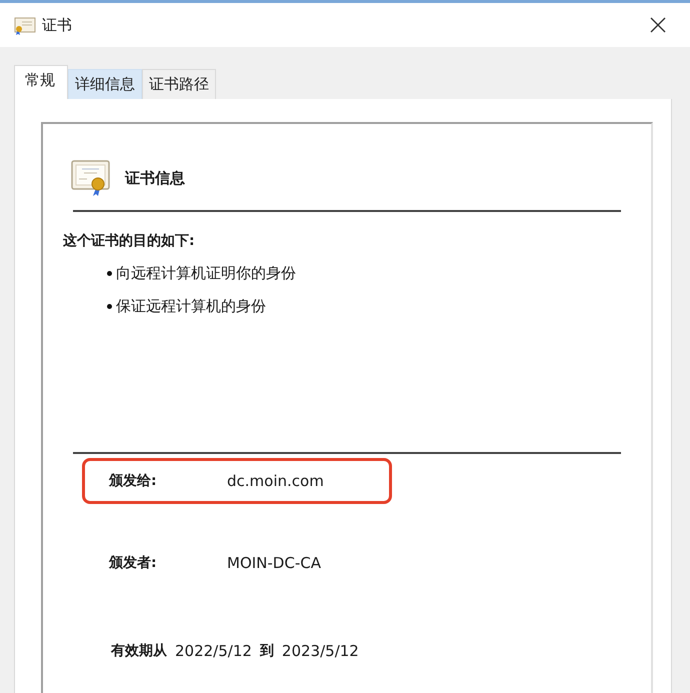 Image resolution: width=690 pixels, height=693 pixels. I want to click on tab: 常规, so click(41, 82).